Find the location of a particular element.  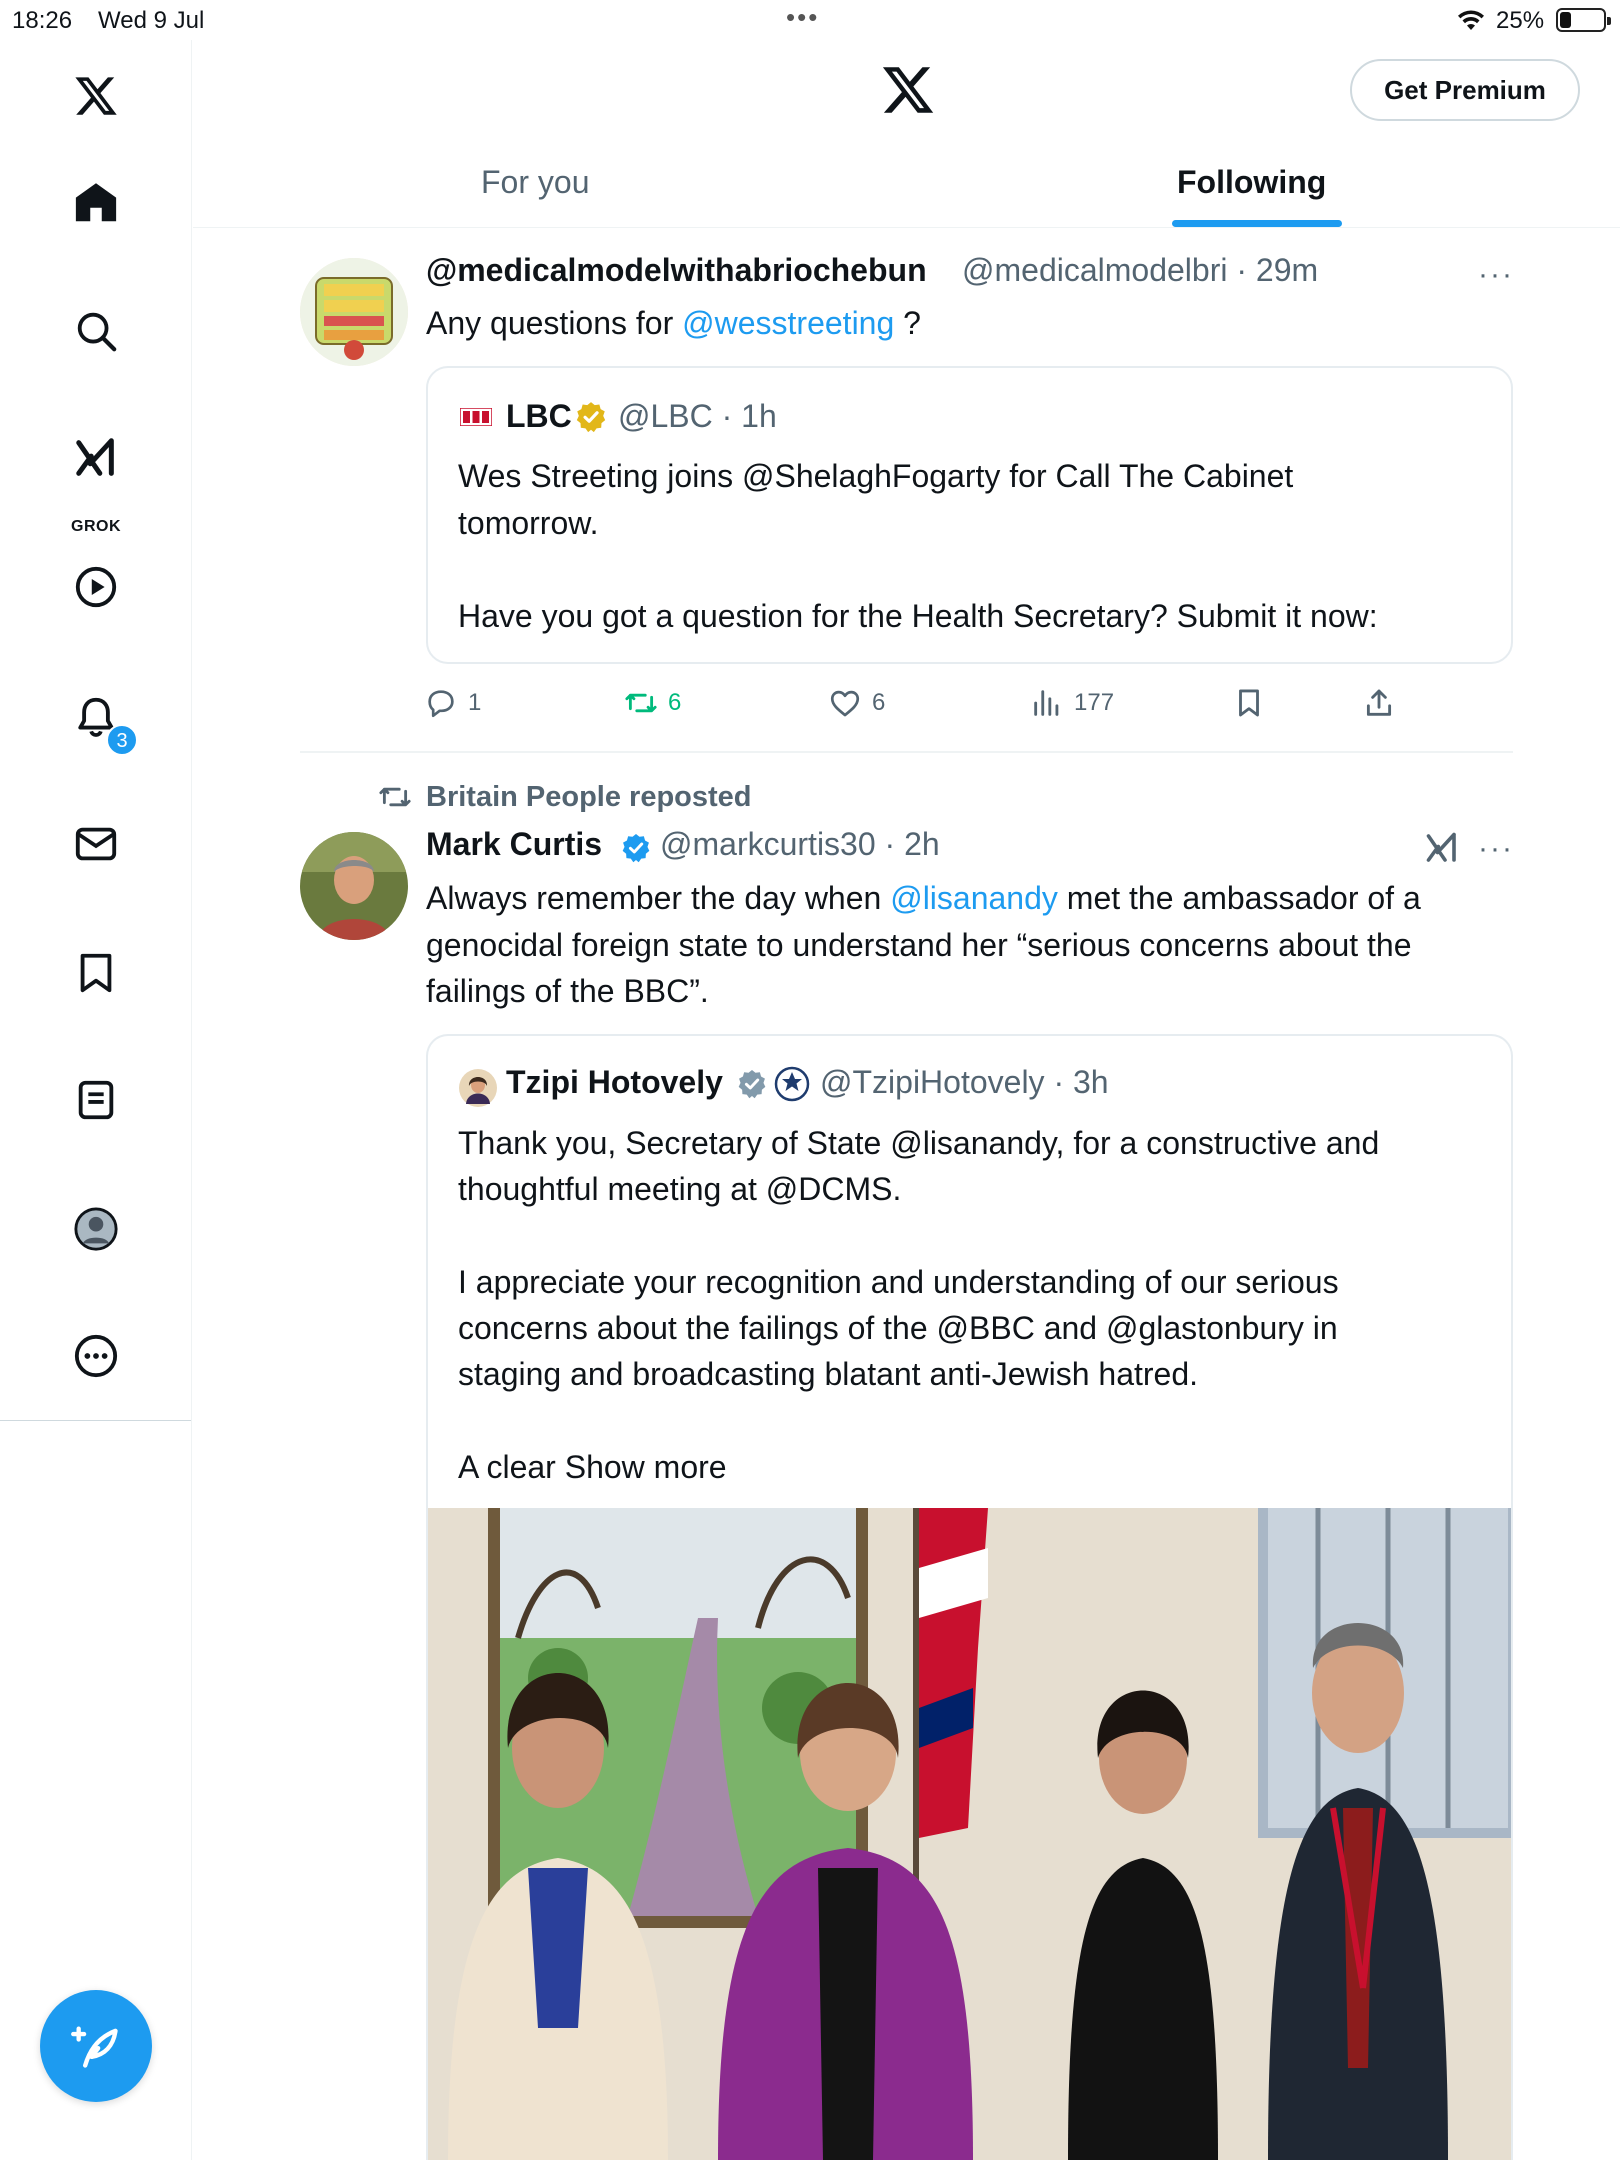

repost-button: 6 is located at coordinates (652, 703).